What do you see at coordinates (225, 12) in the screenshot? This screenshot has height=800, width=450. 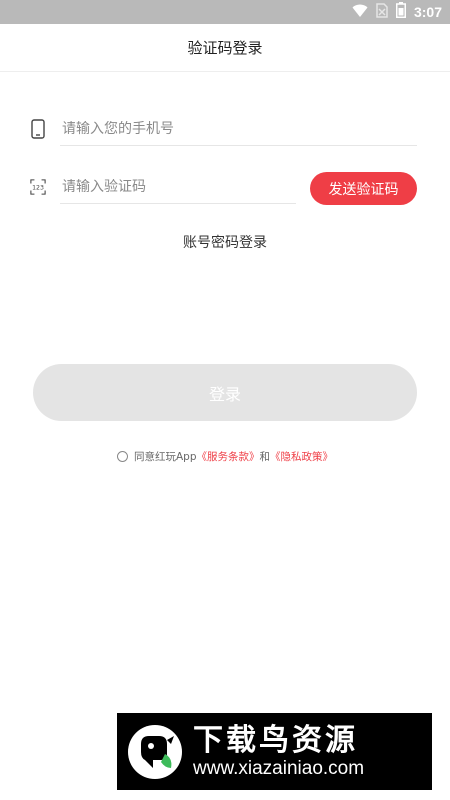 I see `status-bar: 3:07` at bounding box center [225, 12].